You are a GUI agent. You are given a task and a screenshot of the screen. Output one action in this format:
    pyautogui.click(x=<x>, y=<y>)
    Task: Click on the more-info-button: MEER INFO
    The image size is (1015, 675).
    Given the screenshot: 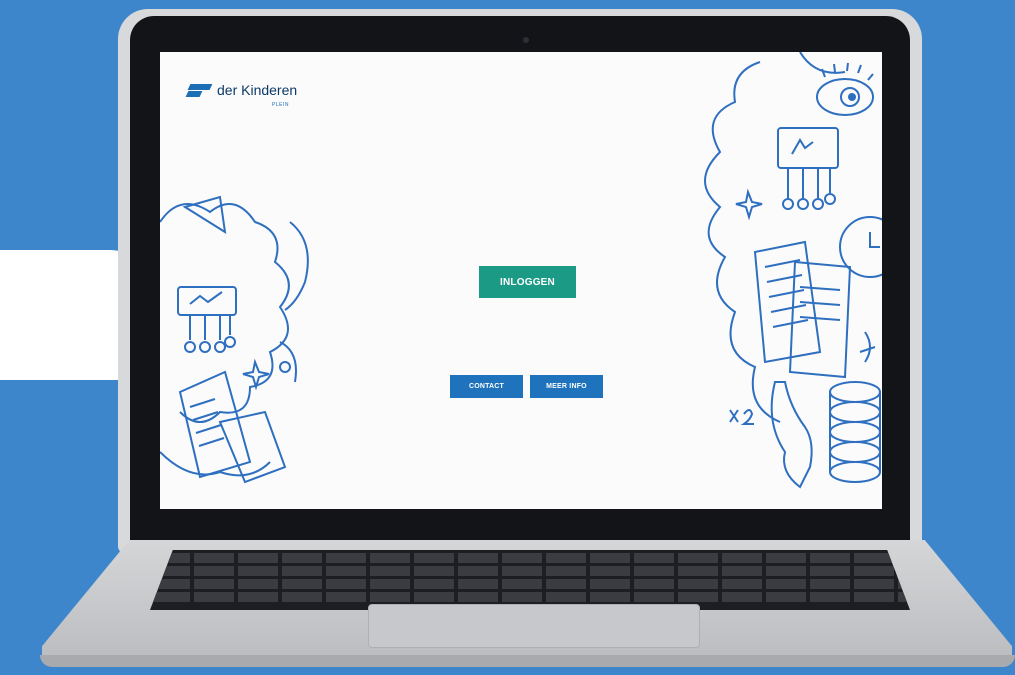 What is the action you would take?
    pyautogui.click(x=566, y=386)
    